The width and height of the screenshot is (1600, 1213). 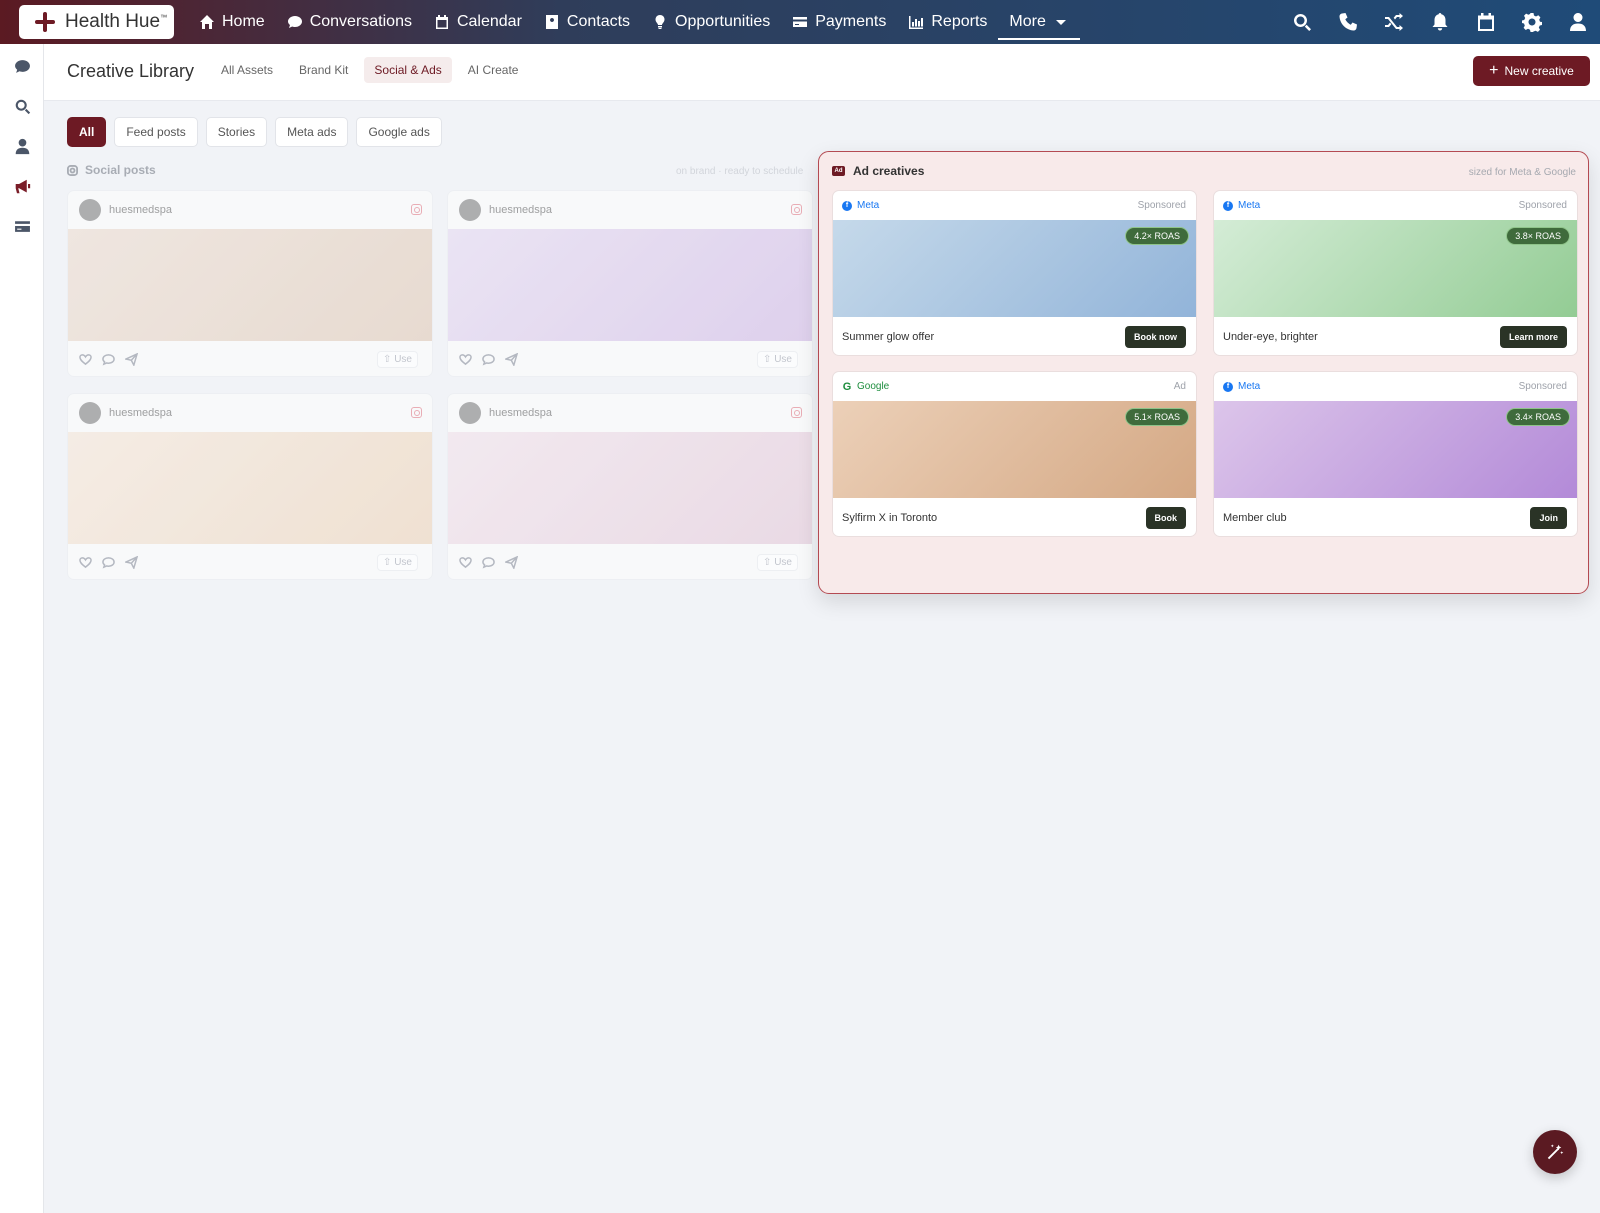 What do you see at coordinates (111, 170) in the screenshot?
I see `social-posts-heading: Social posts` at bounding box center [111, 170].